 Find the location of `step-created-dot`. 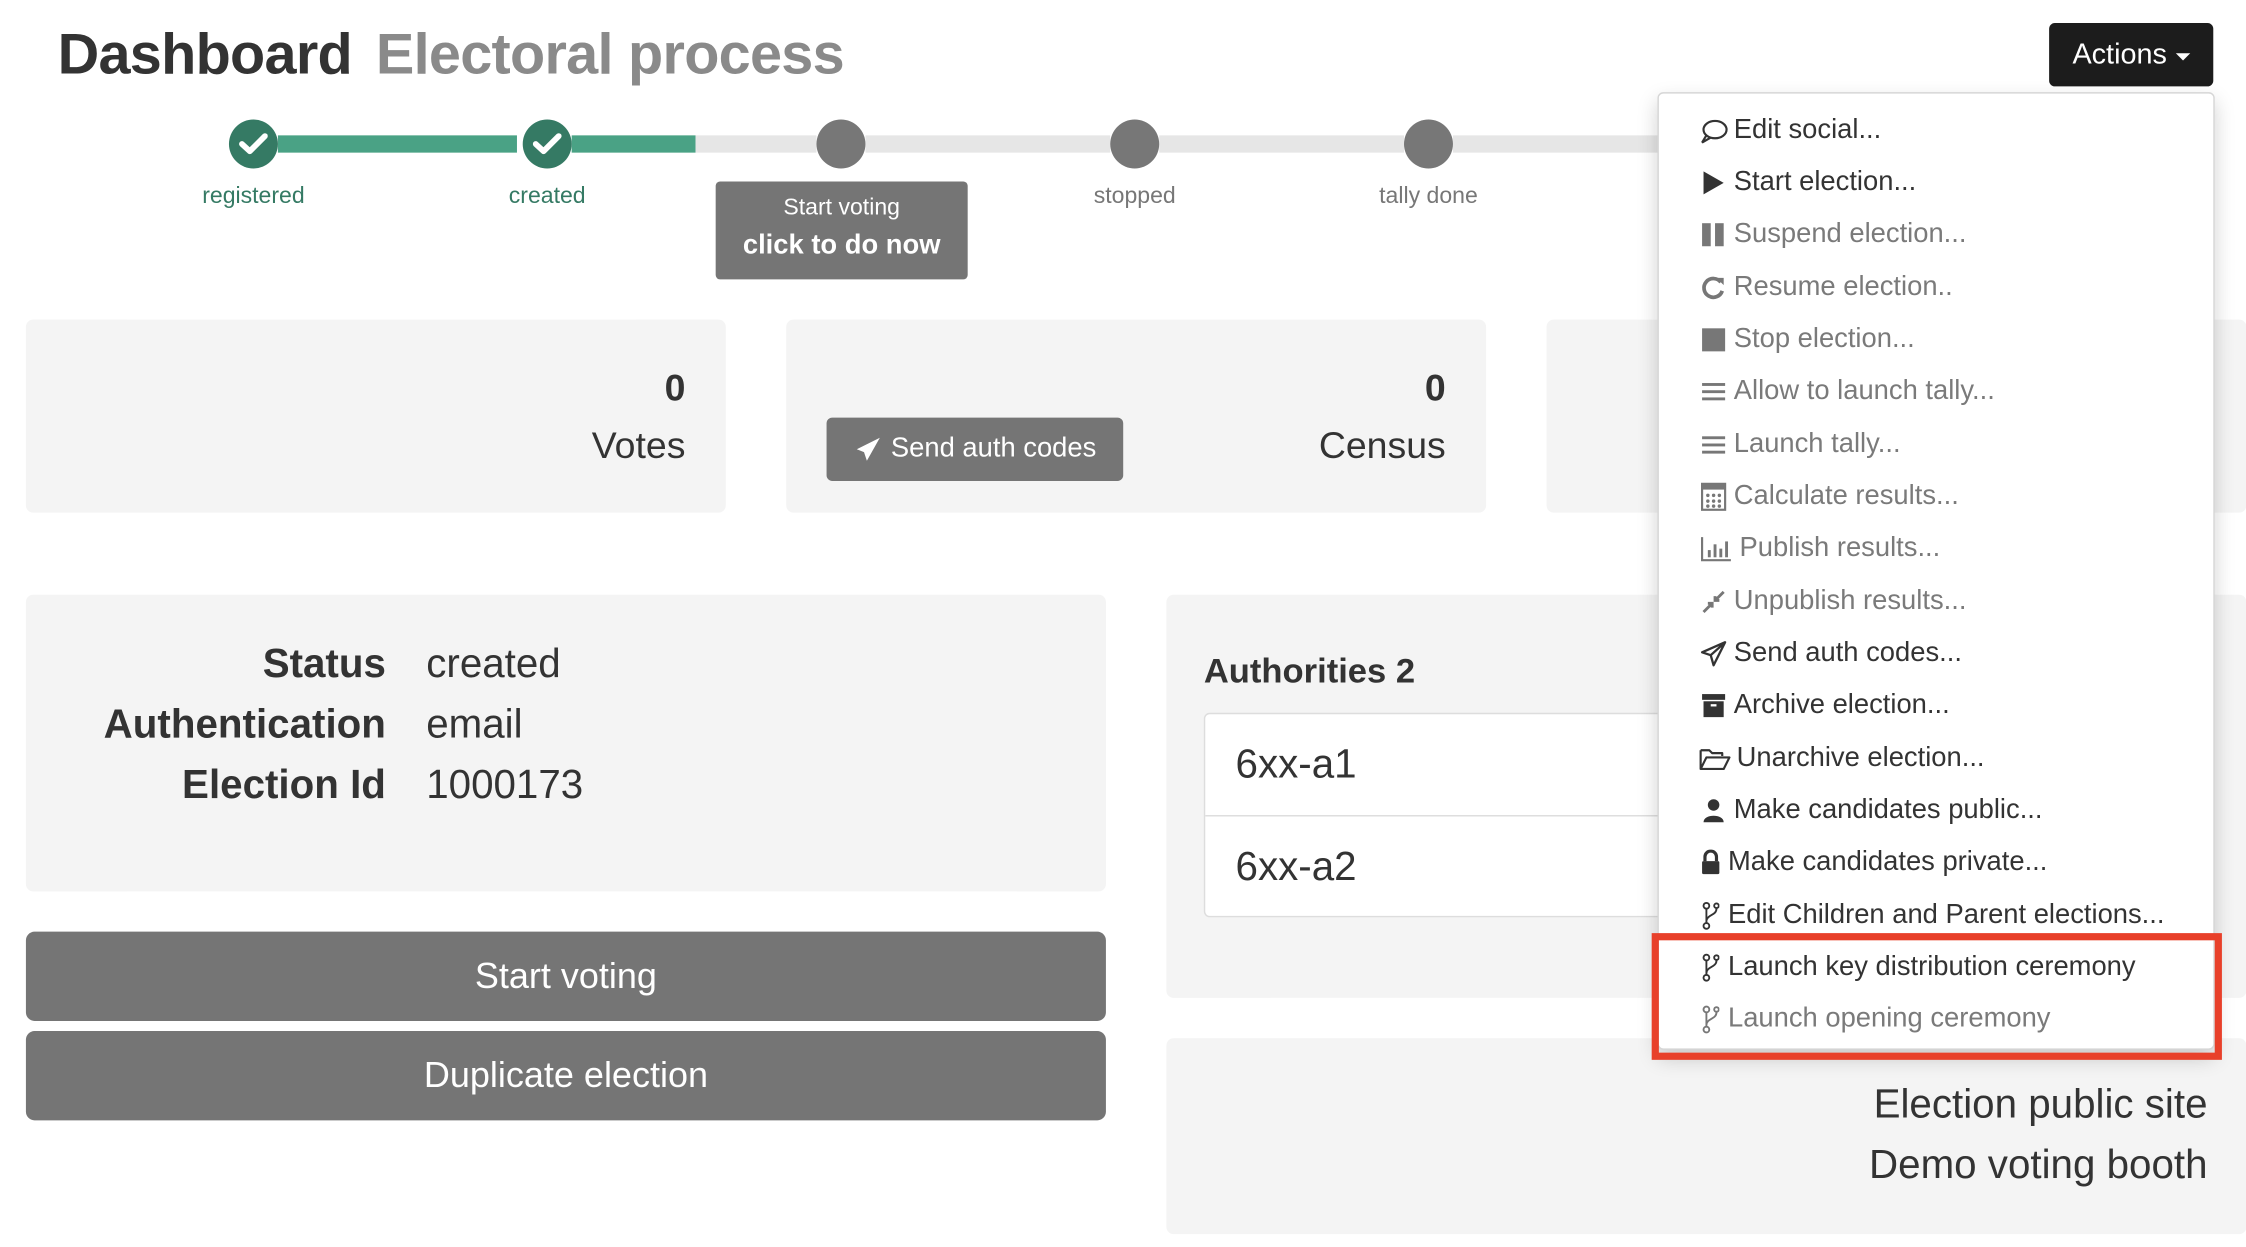

step-created-dot is located at coordinates (547, 144).